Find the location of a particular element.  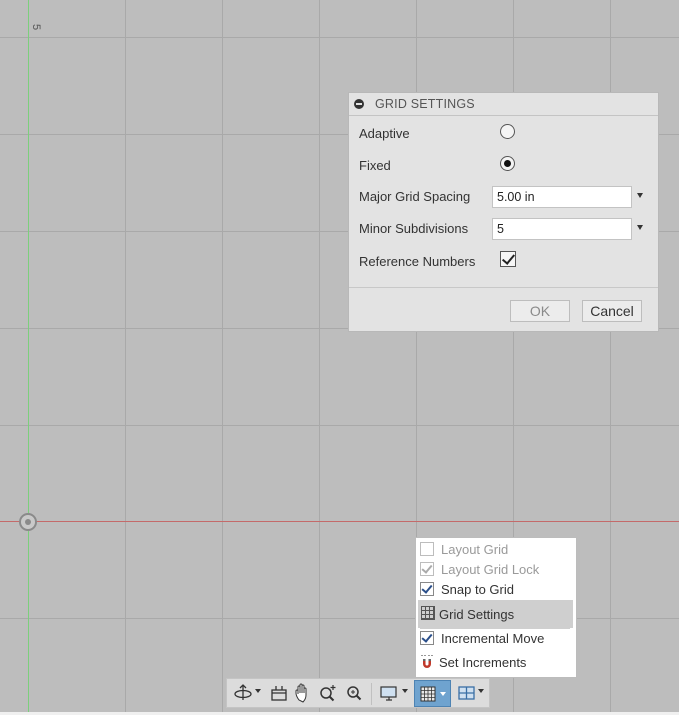

major-grid-spacing-input: 5.00 in is located at coordinates (562, 197).